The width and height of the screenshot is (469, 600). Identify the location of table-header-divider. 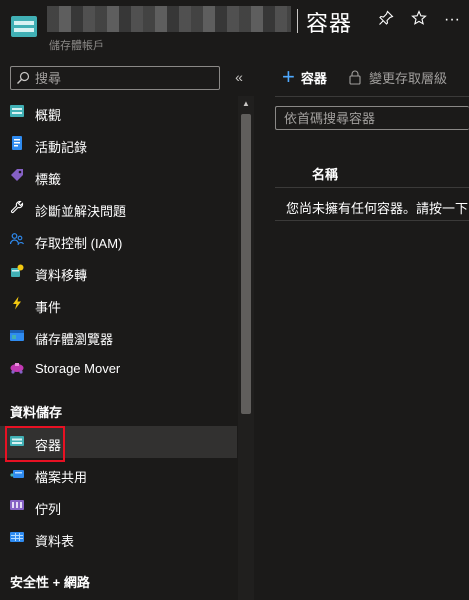
(372, 187).